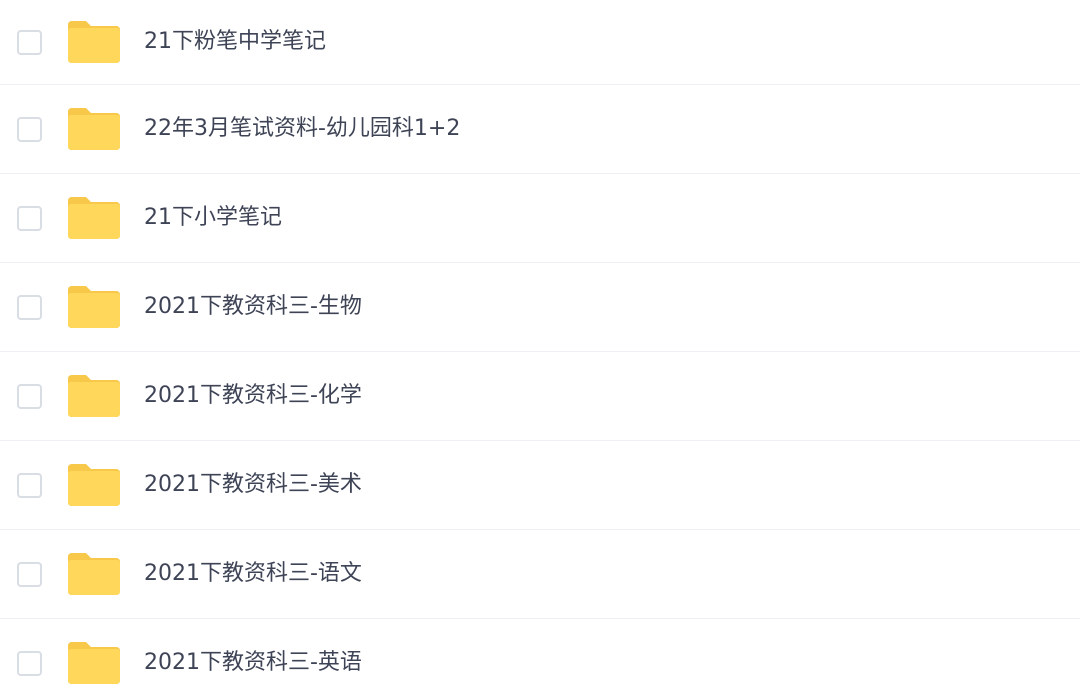  What do you see at coordinates (235, 42) in the screenshot?
I see `folder-name: 21下粉笔中学笔记` at bounding box center [235, 42].